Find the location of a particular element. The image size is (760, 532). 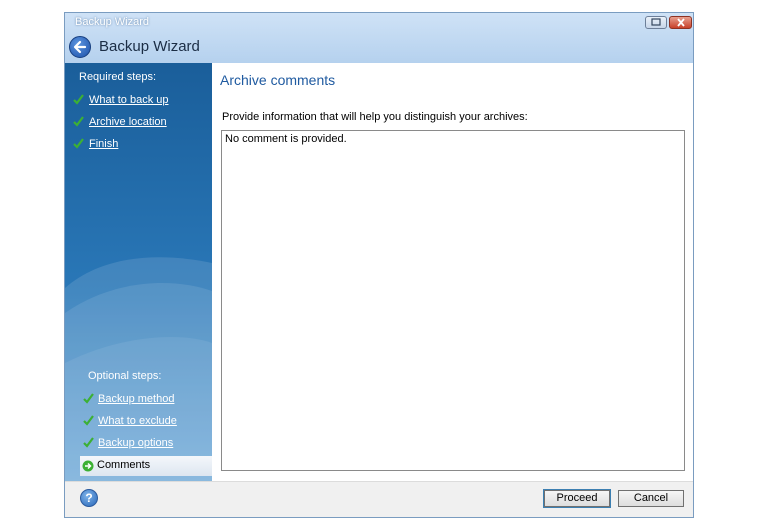

restore-button is located at coordinates (656, 22).